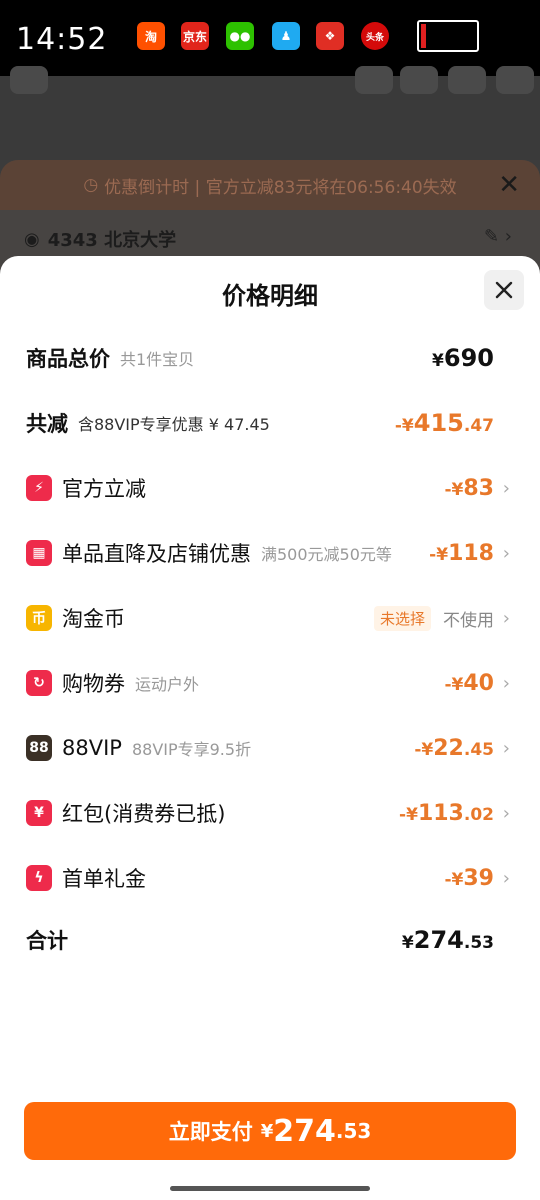 This screenshot has width=540, height=1200. I want to click on jd-app-icon: 京东, so click(195, 36).